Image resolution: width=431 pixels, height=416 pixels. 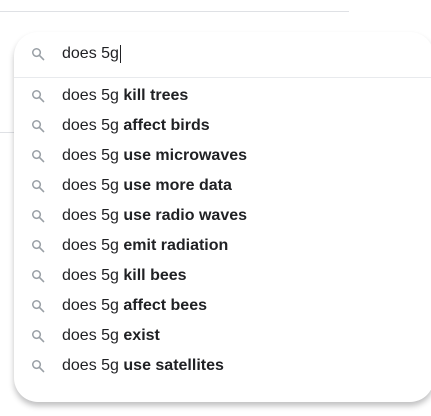 I want to click on suggestion-text: does 5g affect bees, so click(x=134, y=306).